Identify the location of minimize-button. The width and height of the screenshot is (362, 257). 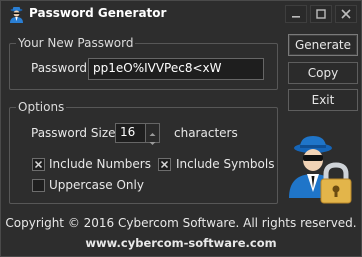
(296, 14).